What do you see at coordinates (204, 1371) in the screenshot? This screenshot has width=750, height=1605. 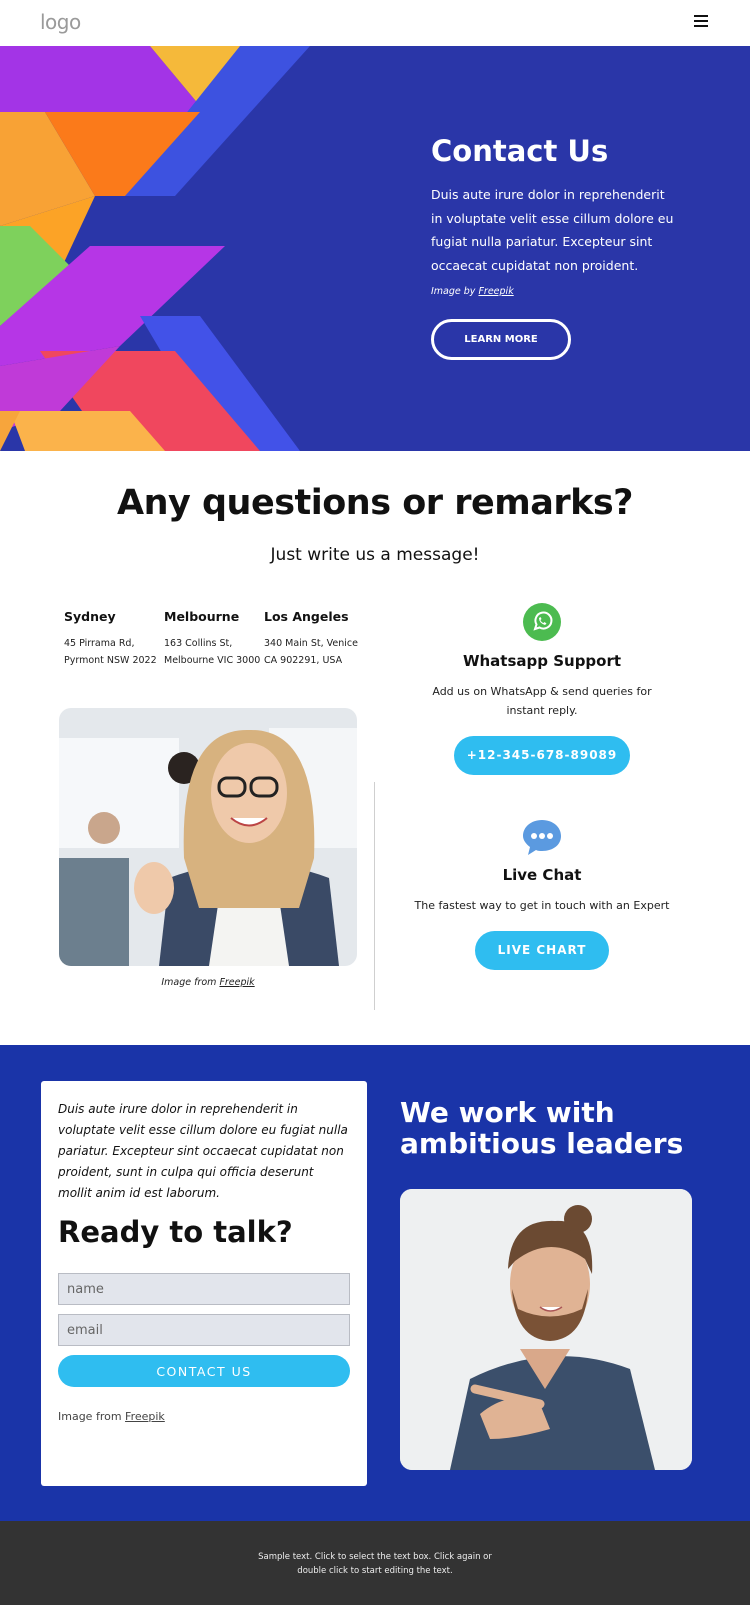 I see `contact-us-button: CONTACT US` at bounding box center [204, 1371].